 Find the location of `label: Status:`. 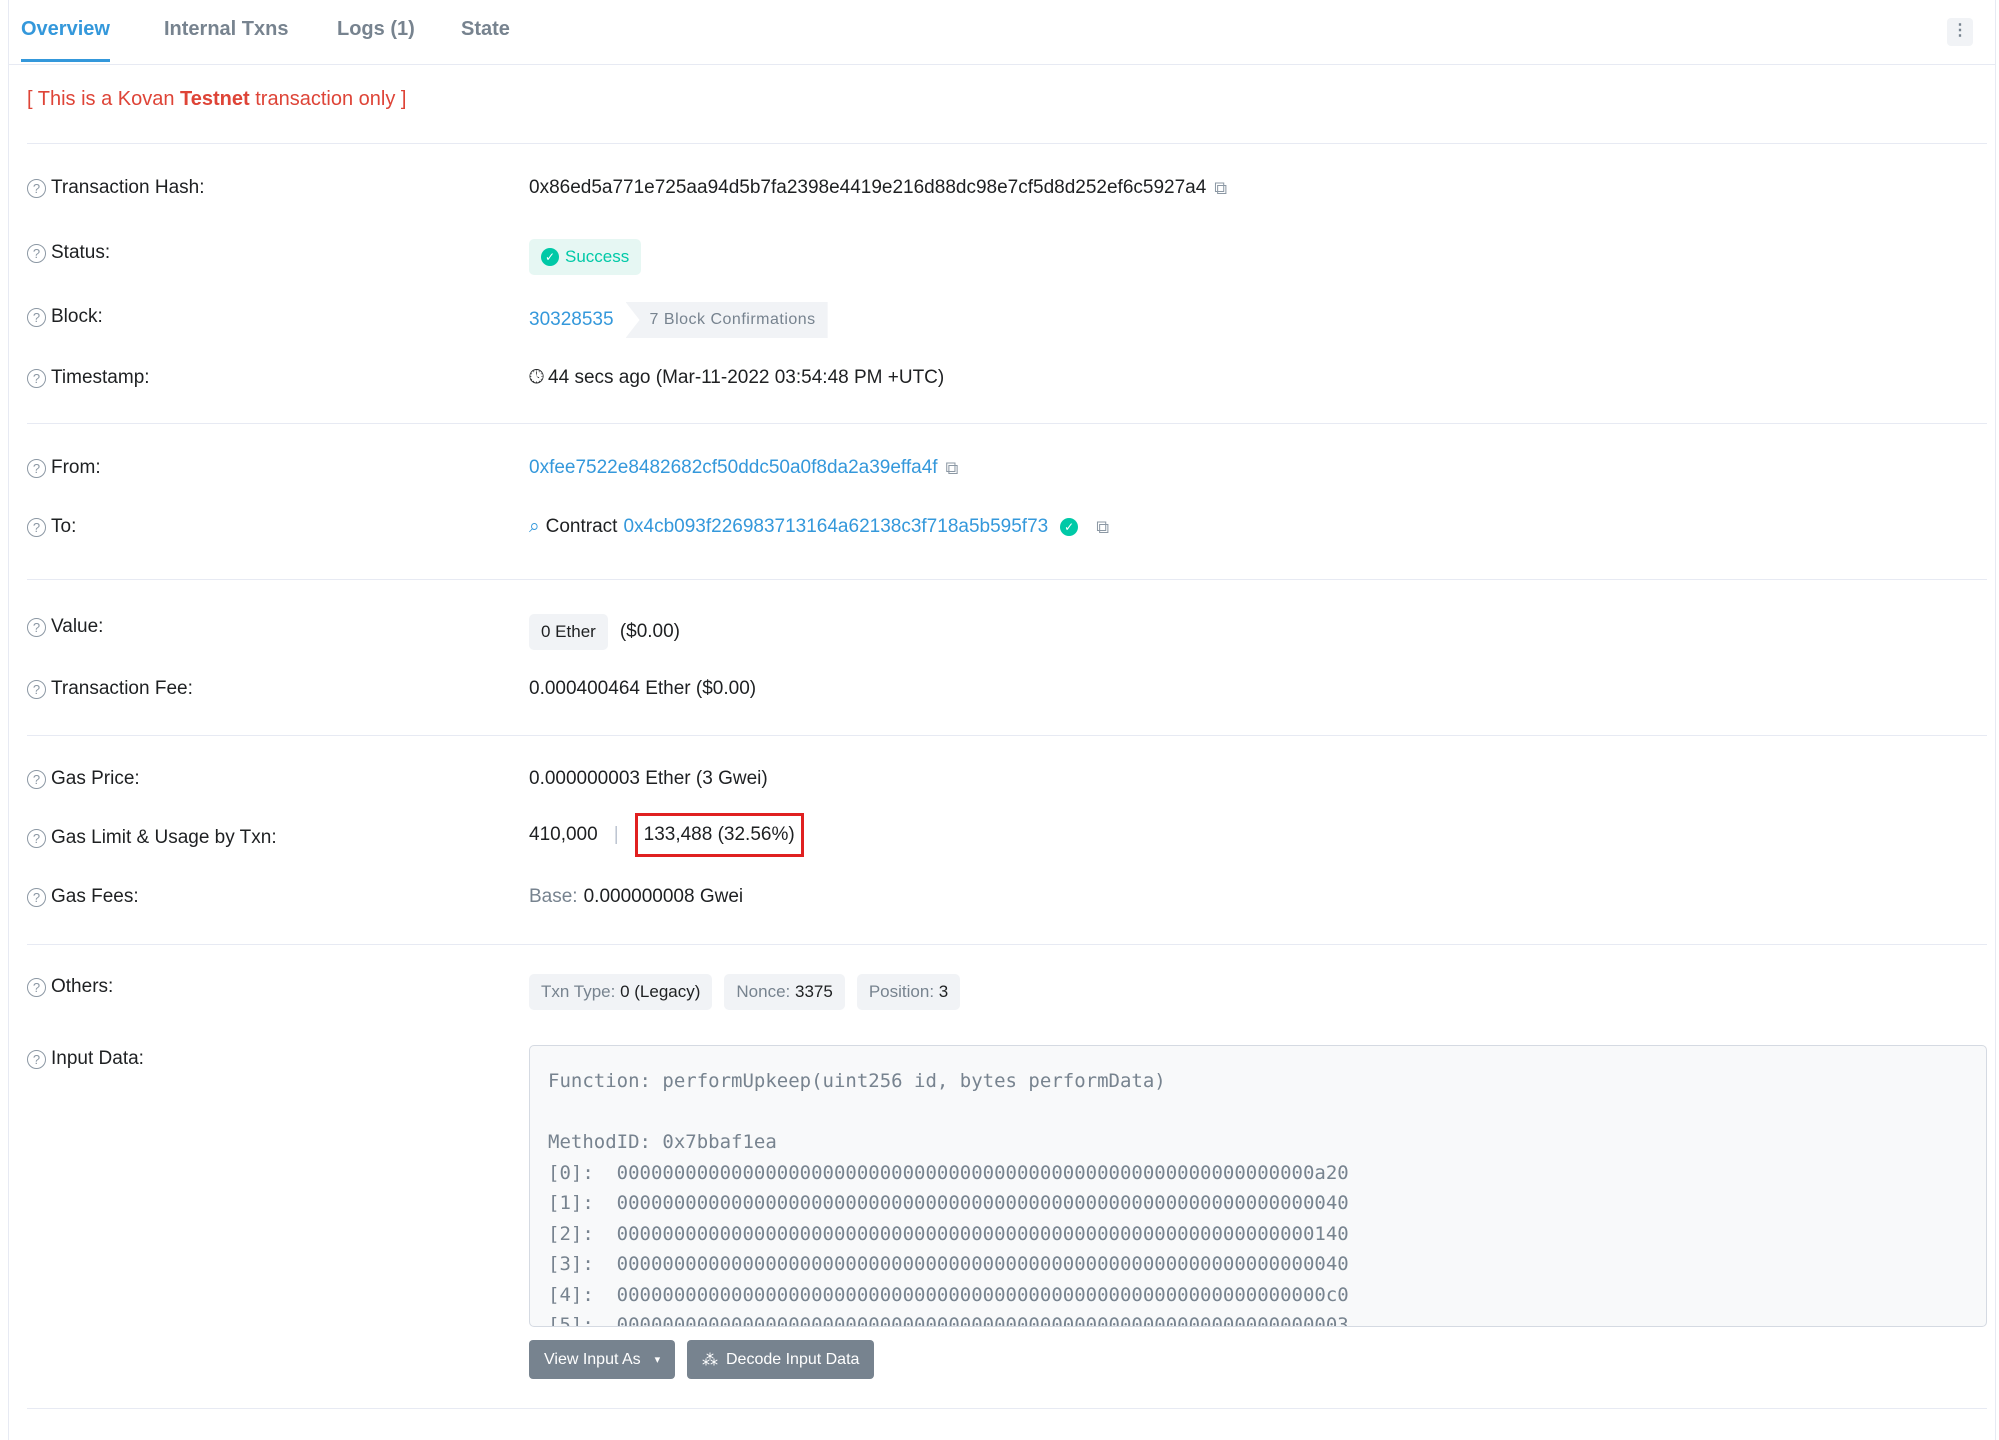

label: Status: is located at coordinates (81, 252).